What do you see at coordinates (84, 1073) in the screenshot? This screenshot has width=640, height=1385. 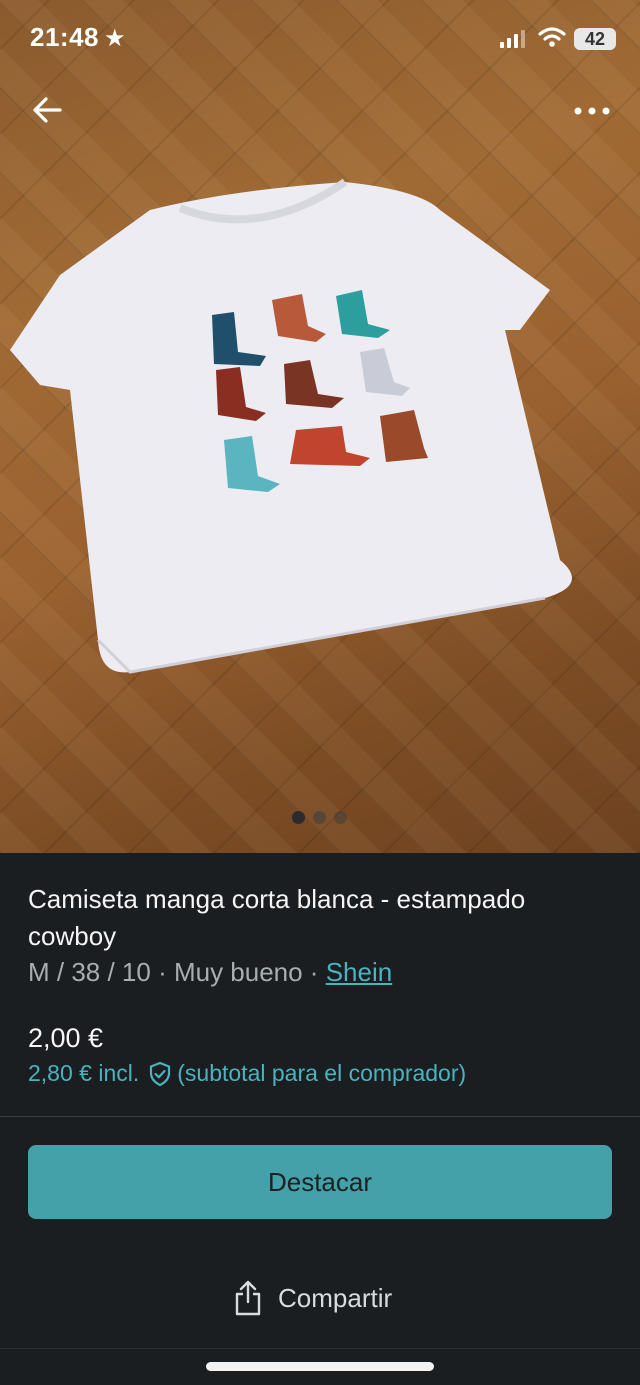 I see `price-incl-amount: 2,80 € incl.` at bounding box center [84, 1073].